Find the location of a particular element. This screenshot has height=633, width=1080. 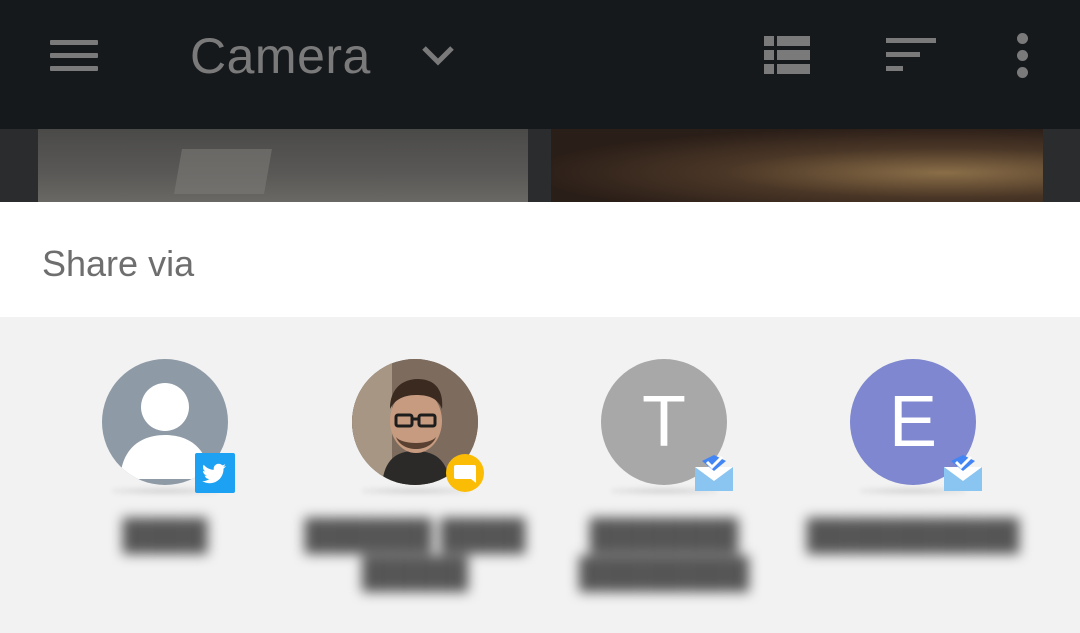

avatar-letter: E is located at coordinates (913, 422).